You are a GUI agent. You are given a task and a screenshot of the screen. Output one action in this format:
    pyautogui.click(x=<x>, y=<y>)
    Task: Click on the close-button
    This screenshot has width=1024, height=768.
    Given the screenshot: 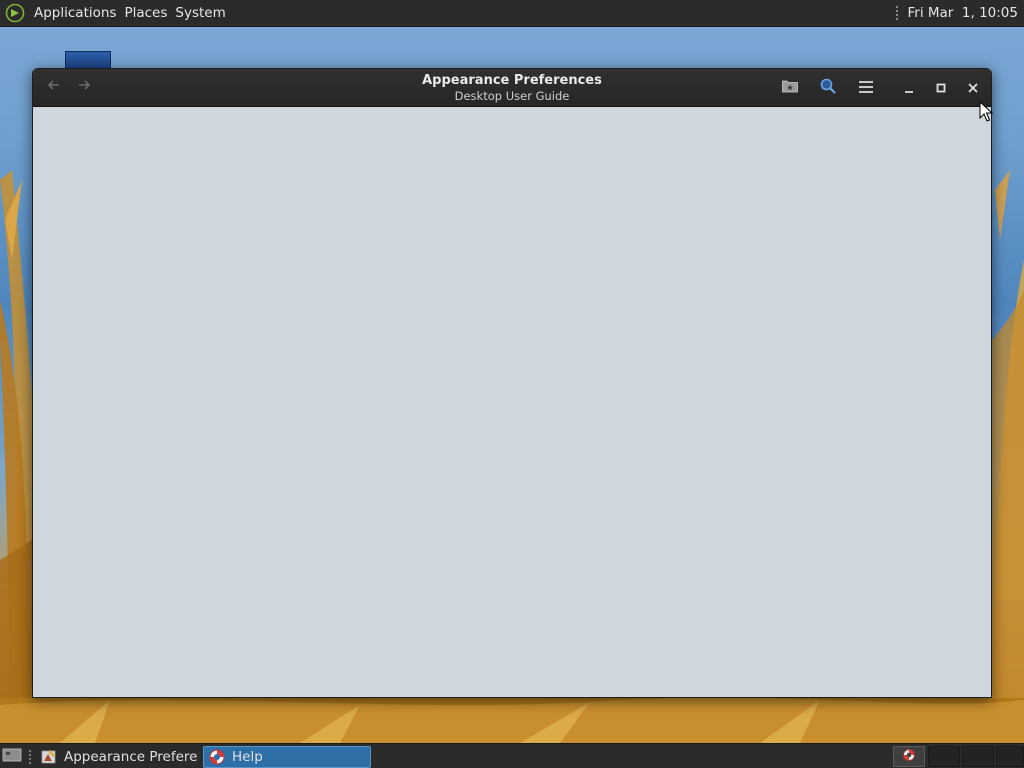 What is the action you would take?
    pyautogui.click(x=973, y=88)
    